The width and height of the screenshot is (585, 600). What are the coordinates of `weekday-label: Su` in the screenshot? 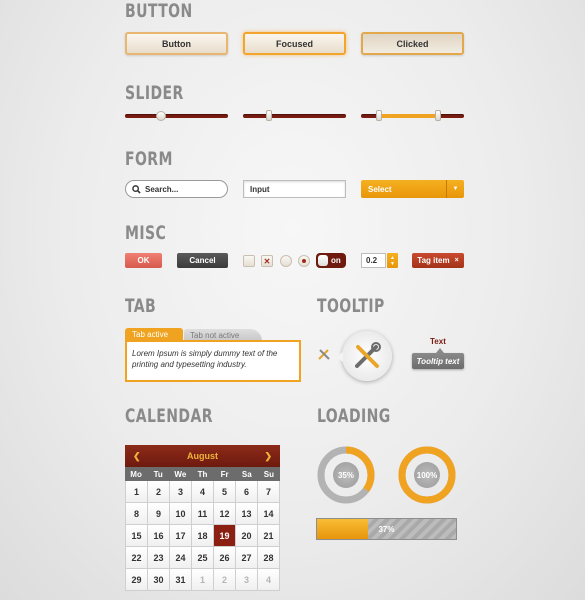 It's located at (269, 474).